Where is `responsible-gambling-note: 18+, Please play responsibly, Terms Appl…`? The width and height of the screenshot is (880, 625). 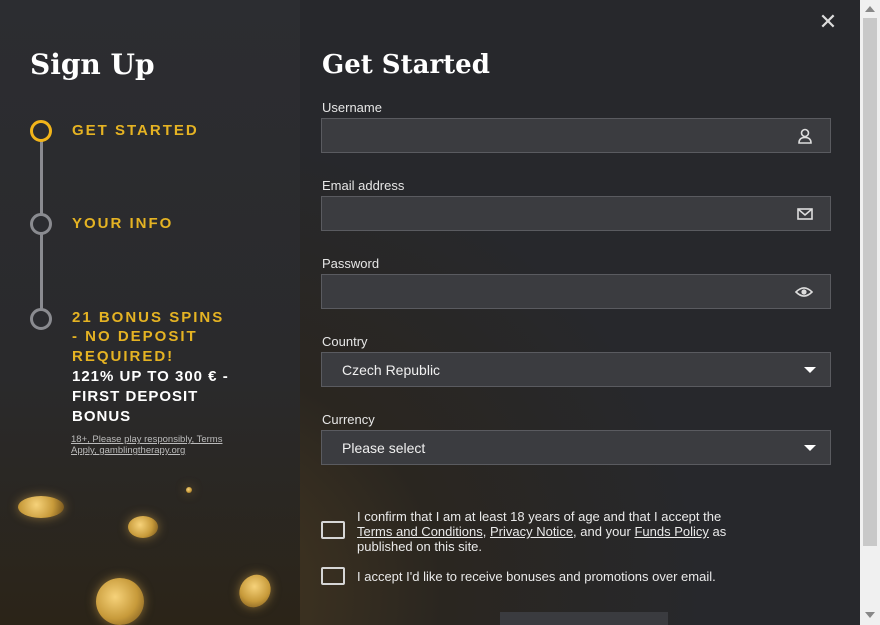
responsible-gambling-note: 18+, Please play responsibly, Terms Appl… is located at coordinates (166, 445).